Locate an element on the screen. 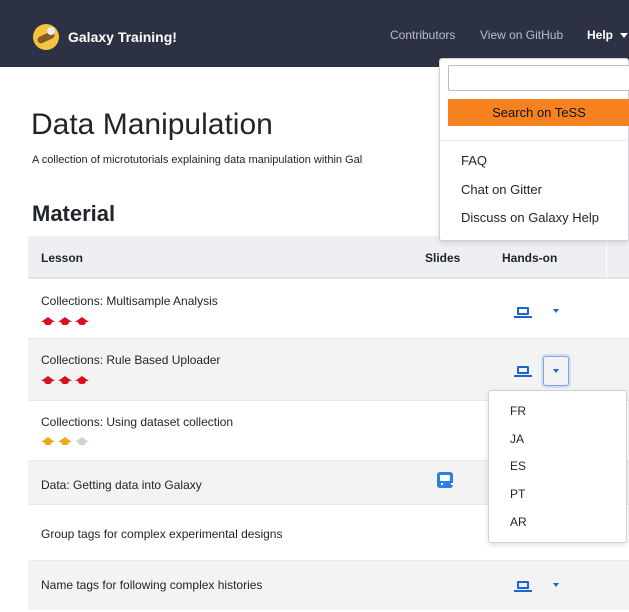 The height and width of the screenshot is (612, 629). lesson-link: Data: Getting data into Galaxy is located at coordinates (121, 485).